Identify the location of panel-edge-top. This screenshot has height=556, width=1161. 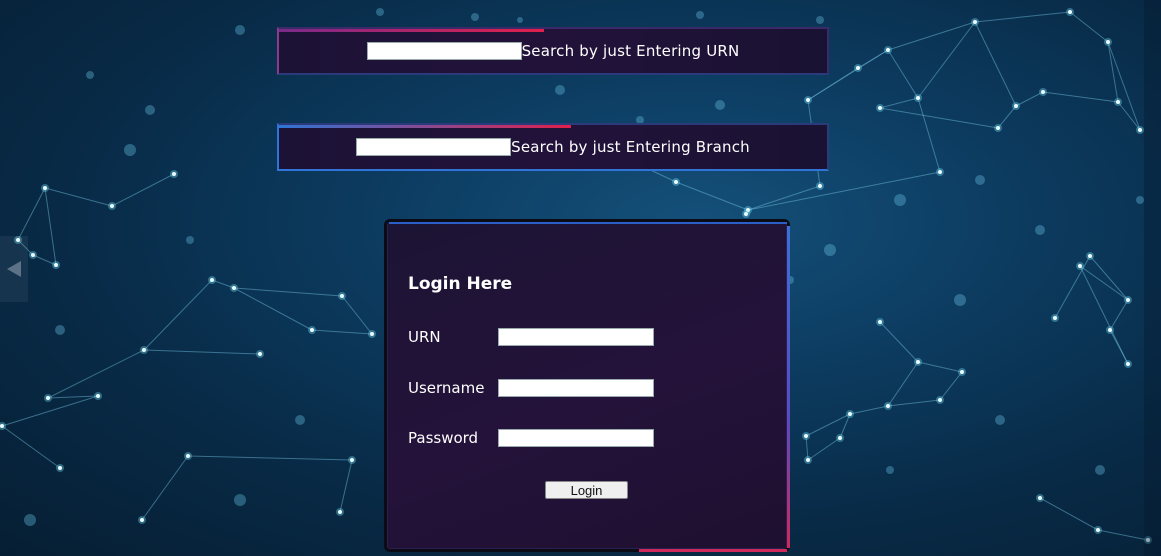
(588, 223).